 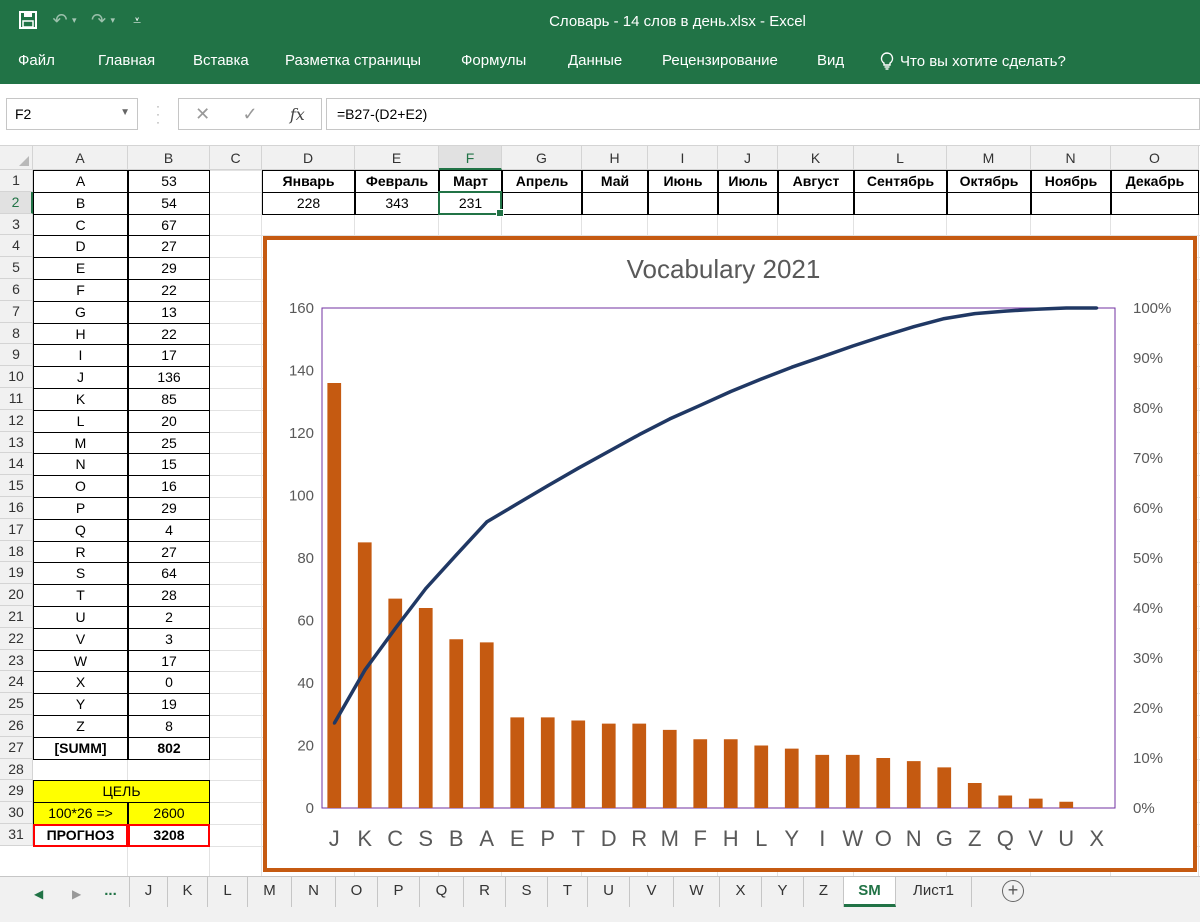 I want to click on cell-count: 28, so click(x=169, y=595).